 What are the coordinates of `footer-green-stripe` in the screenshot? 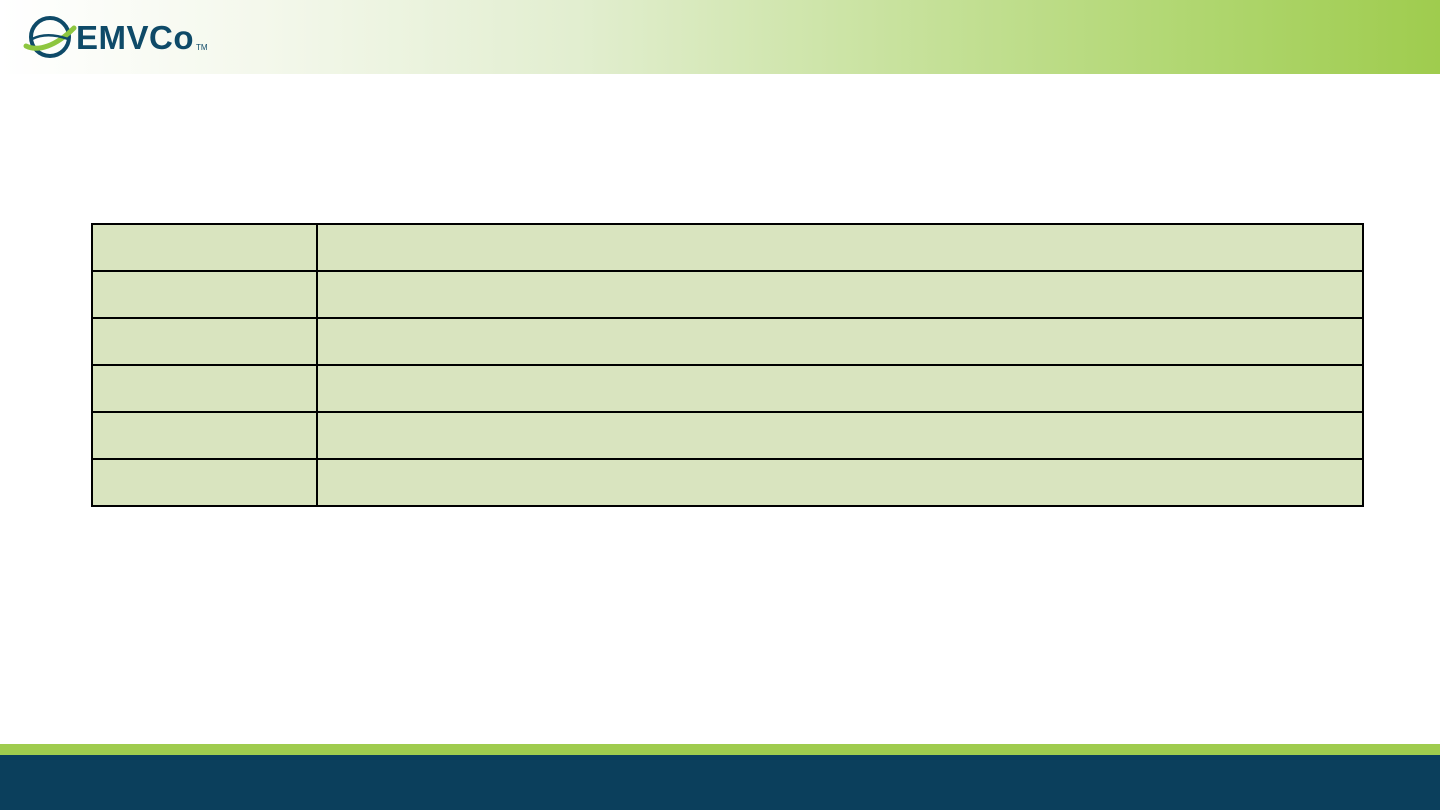 It's located at (720, 749).